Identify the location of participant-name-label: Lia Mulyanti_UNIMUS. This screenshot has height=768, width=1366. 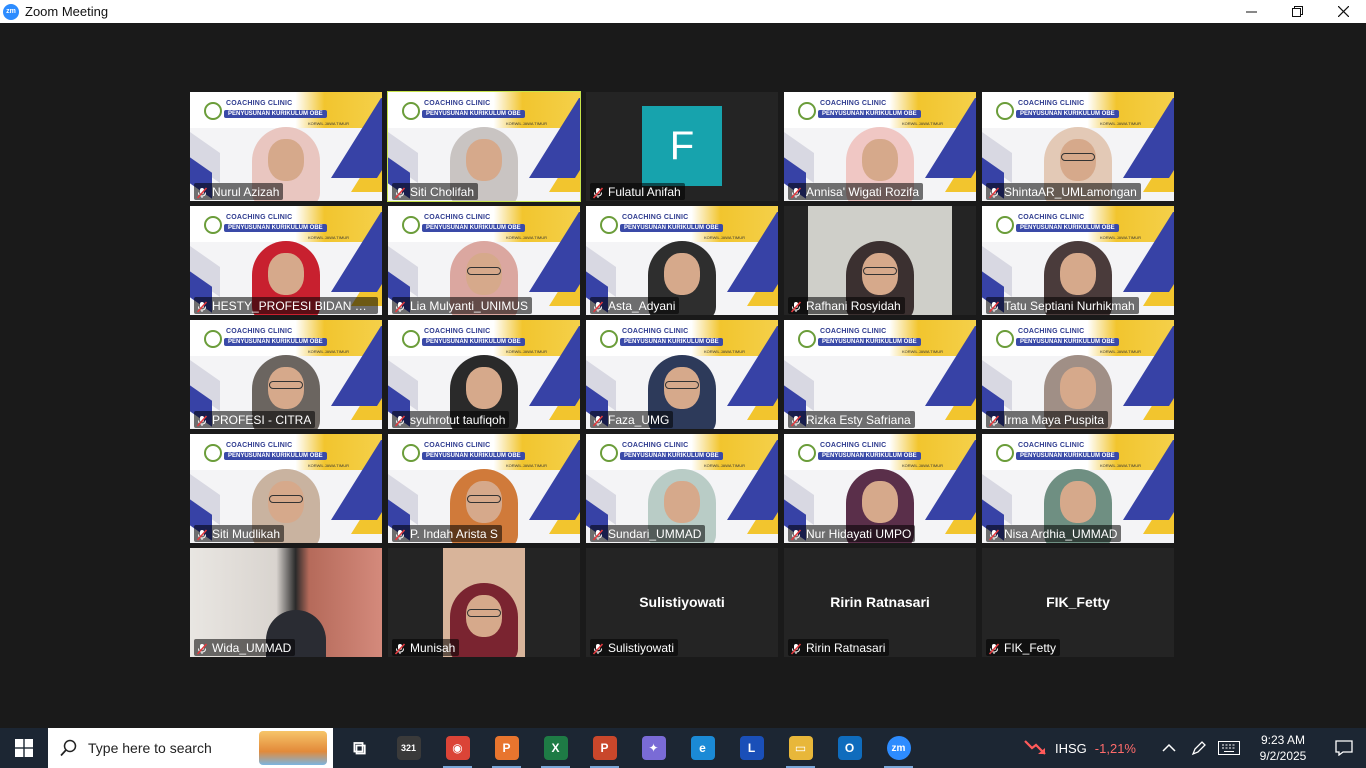
(462, 305).